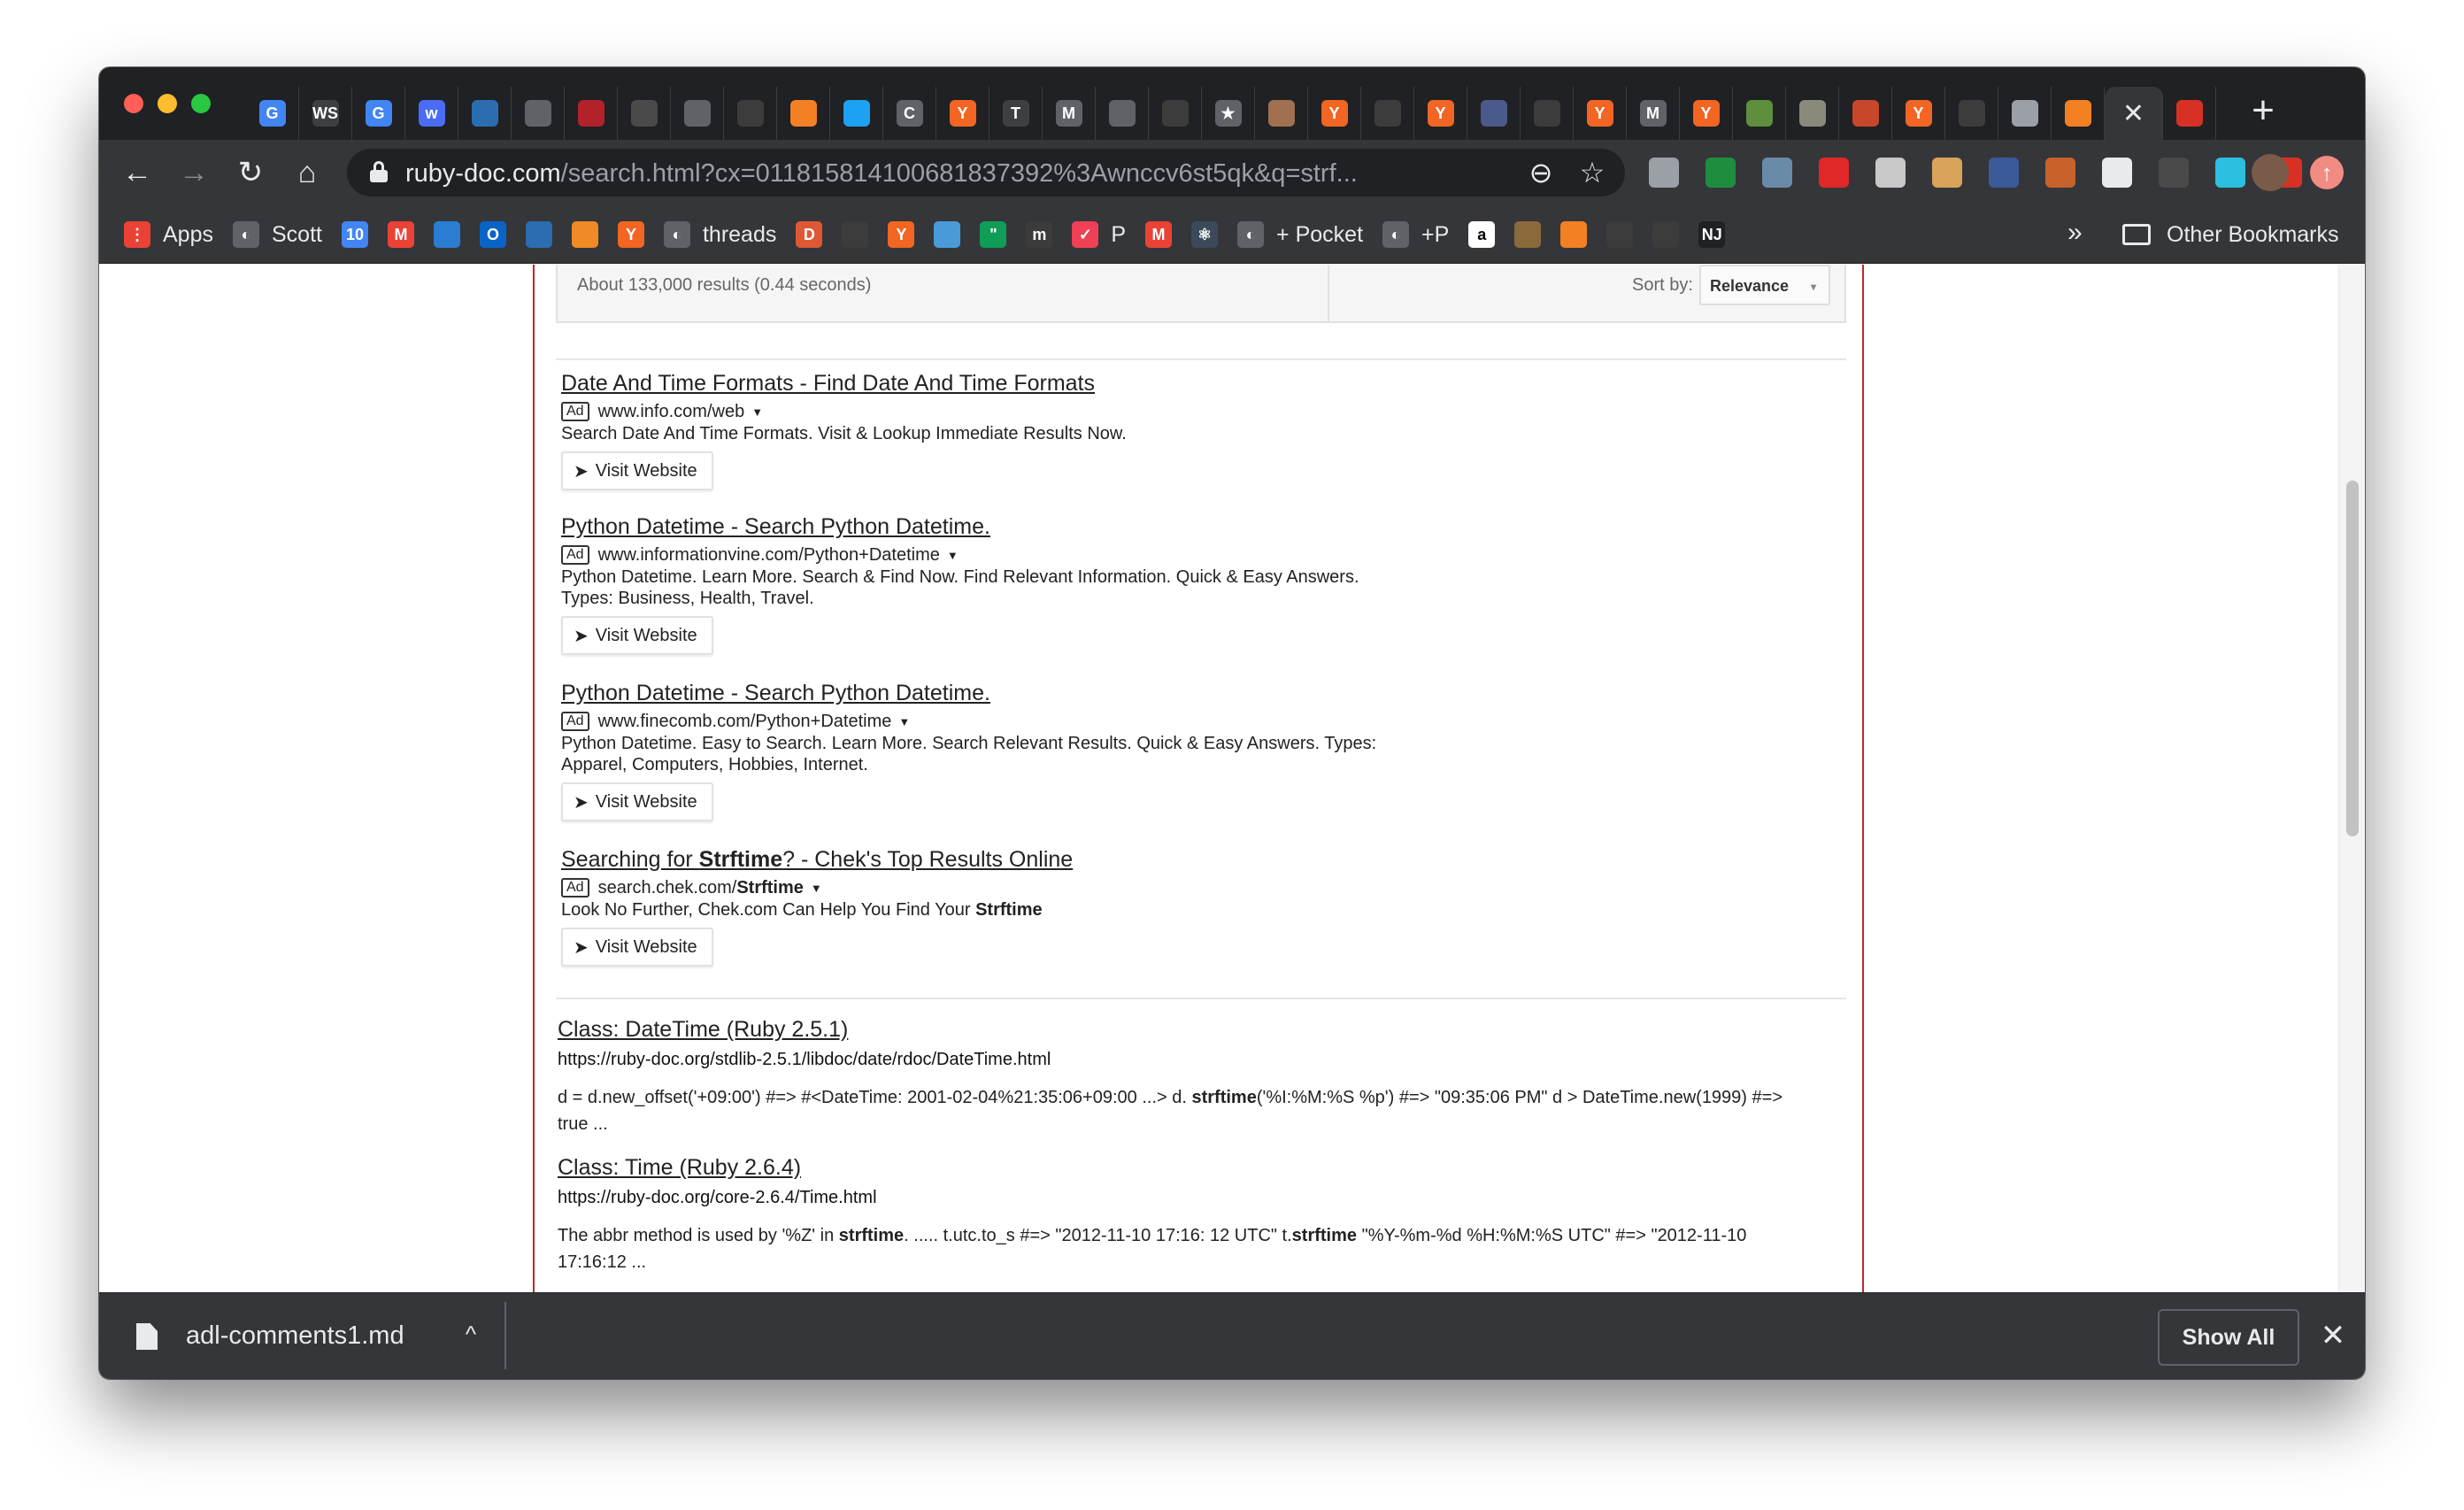  What do you see at coordinates (273, 113) in the screenshot?
I see `tab: G` at bounding box center [273, 113].